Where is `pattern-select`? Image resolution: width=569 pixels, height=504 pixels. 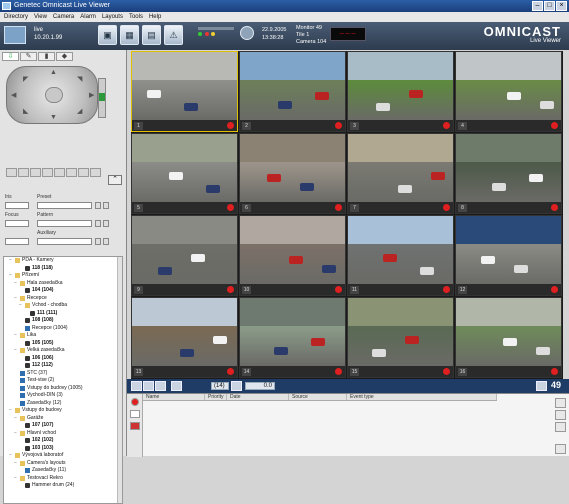 pattern-select is located at coordinates (64, 223).